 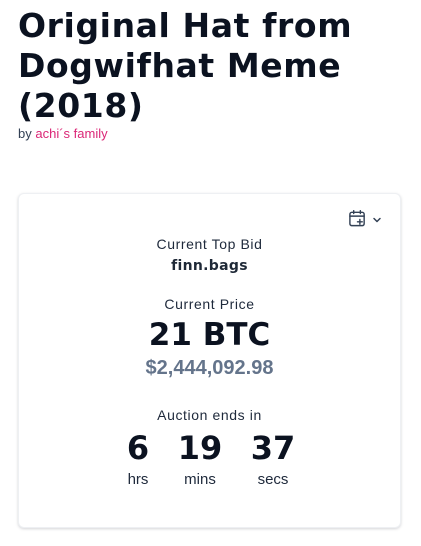 I want to click on countdown-timer: 6 hrs 19 mins 37 secs, so click(x=209, y=459).